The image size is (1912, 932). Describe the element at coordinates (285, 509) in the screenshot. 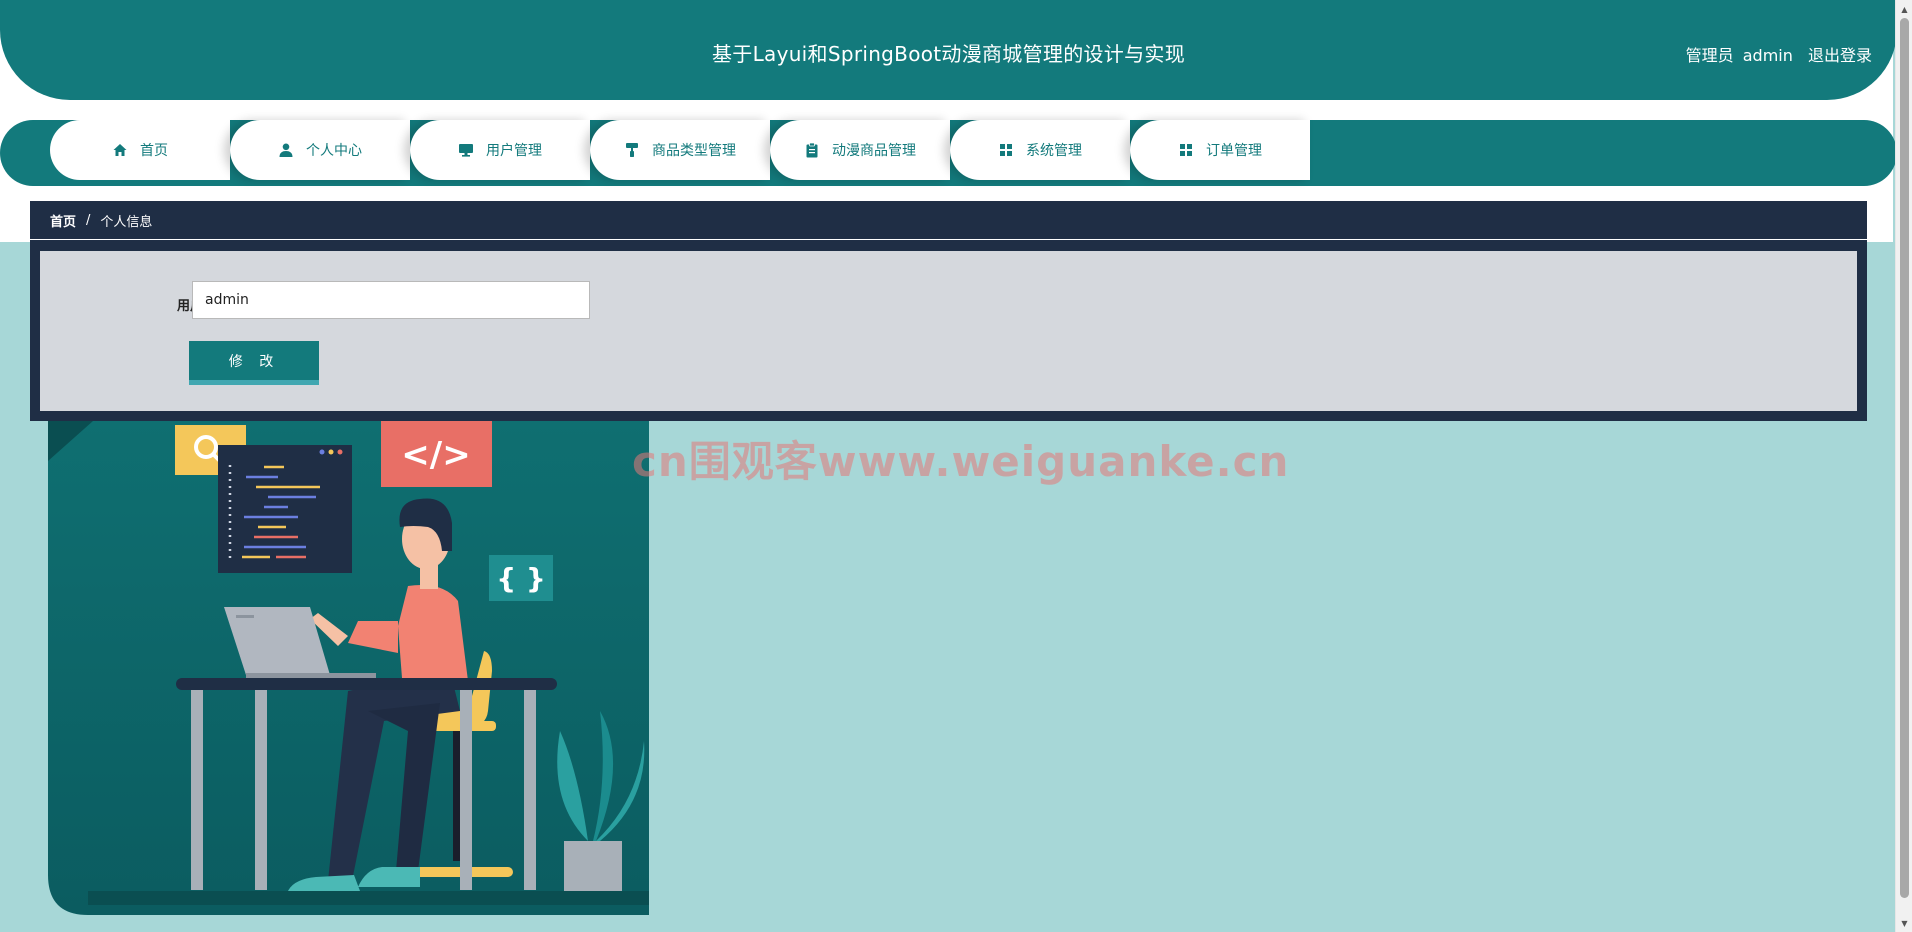

I see `code-window` at that location.